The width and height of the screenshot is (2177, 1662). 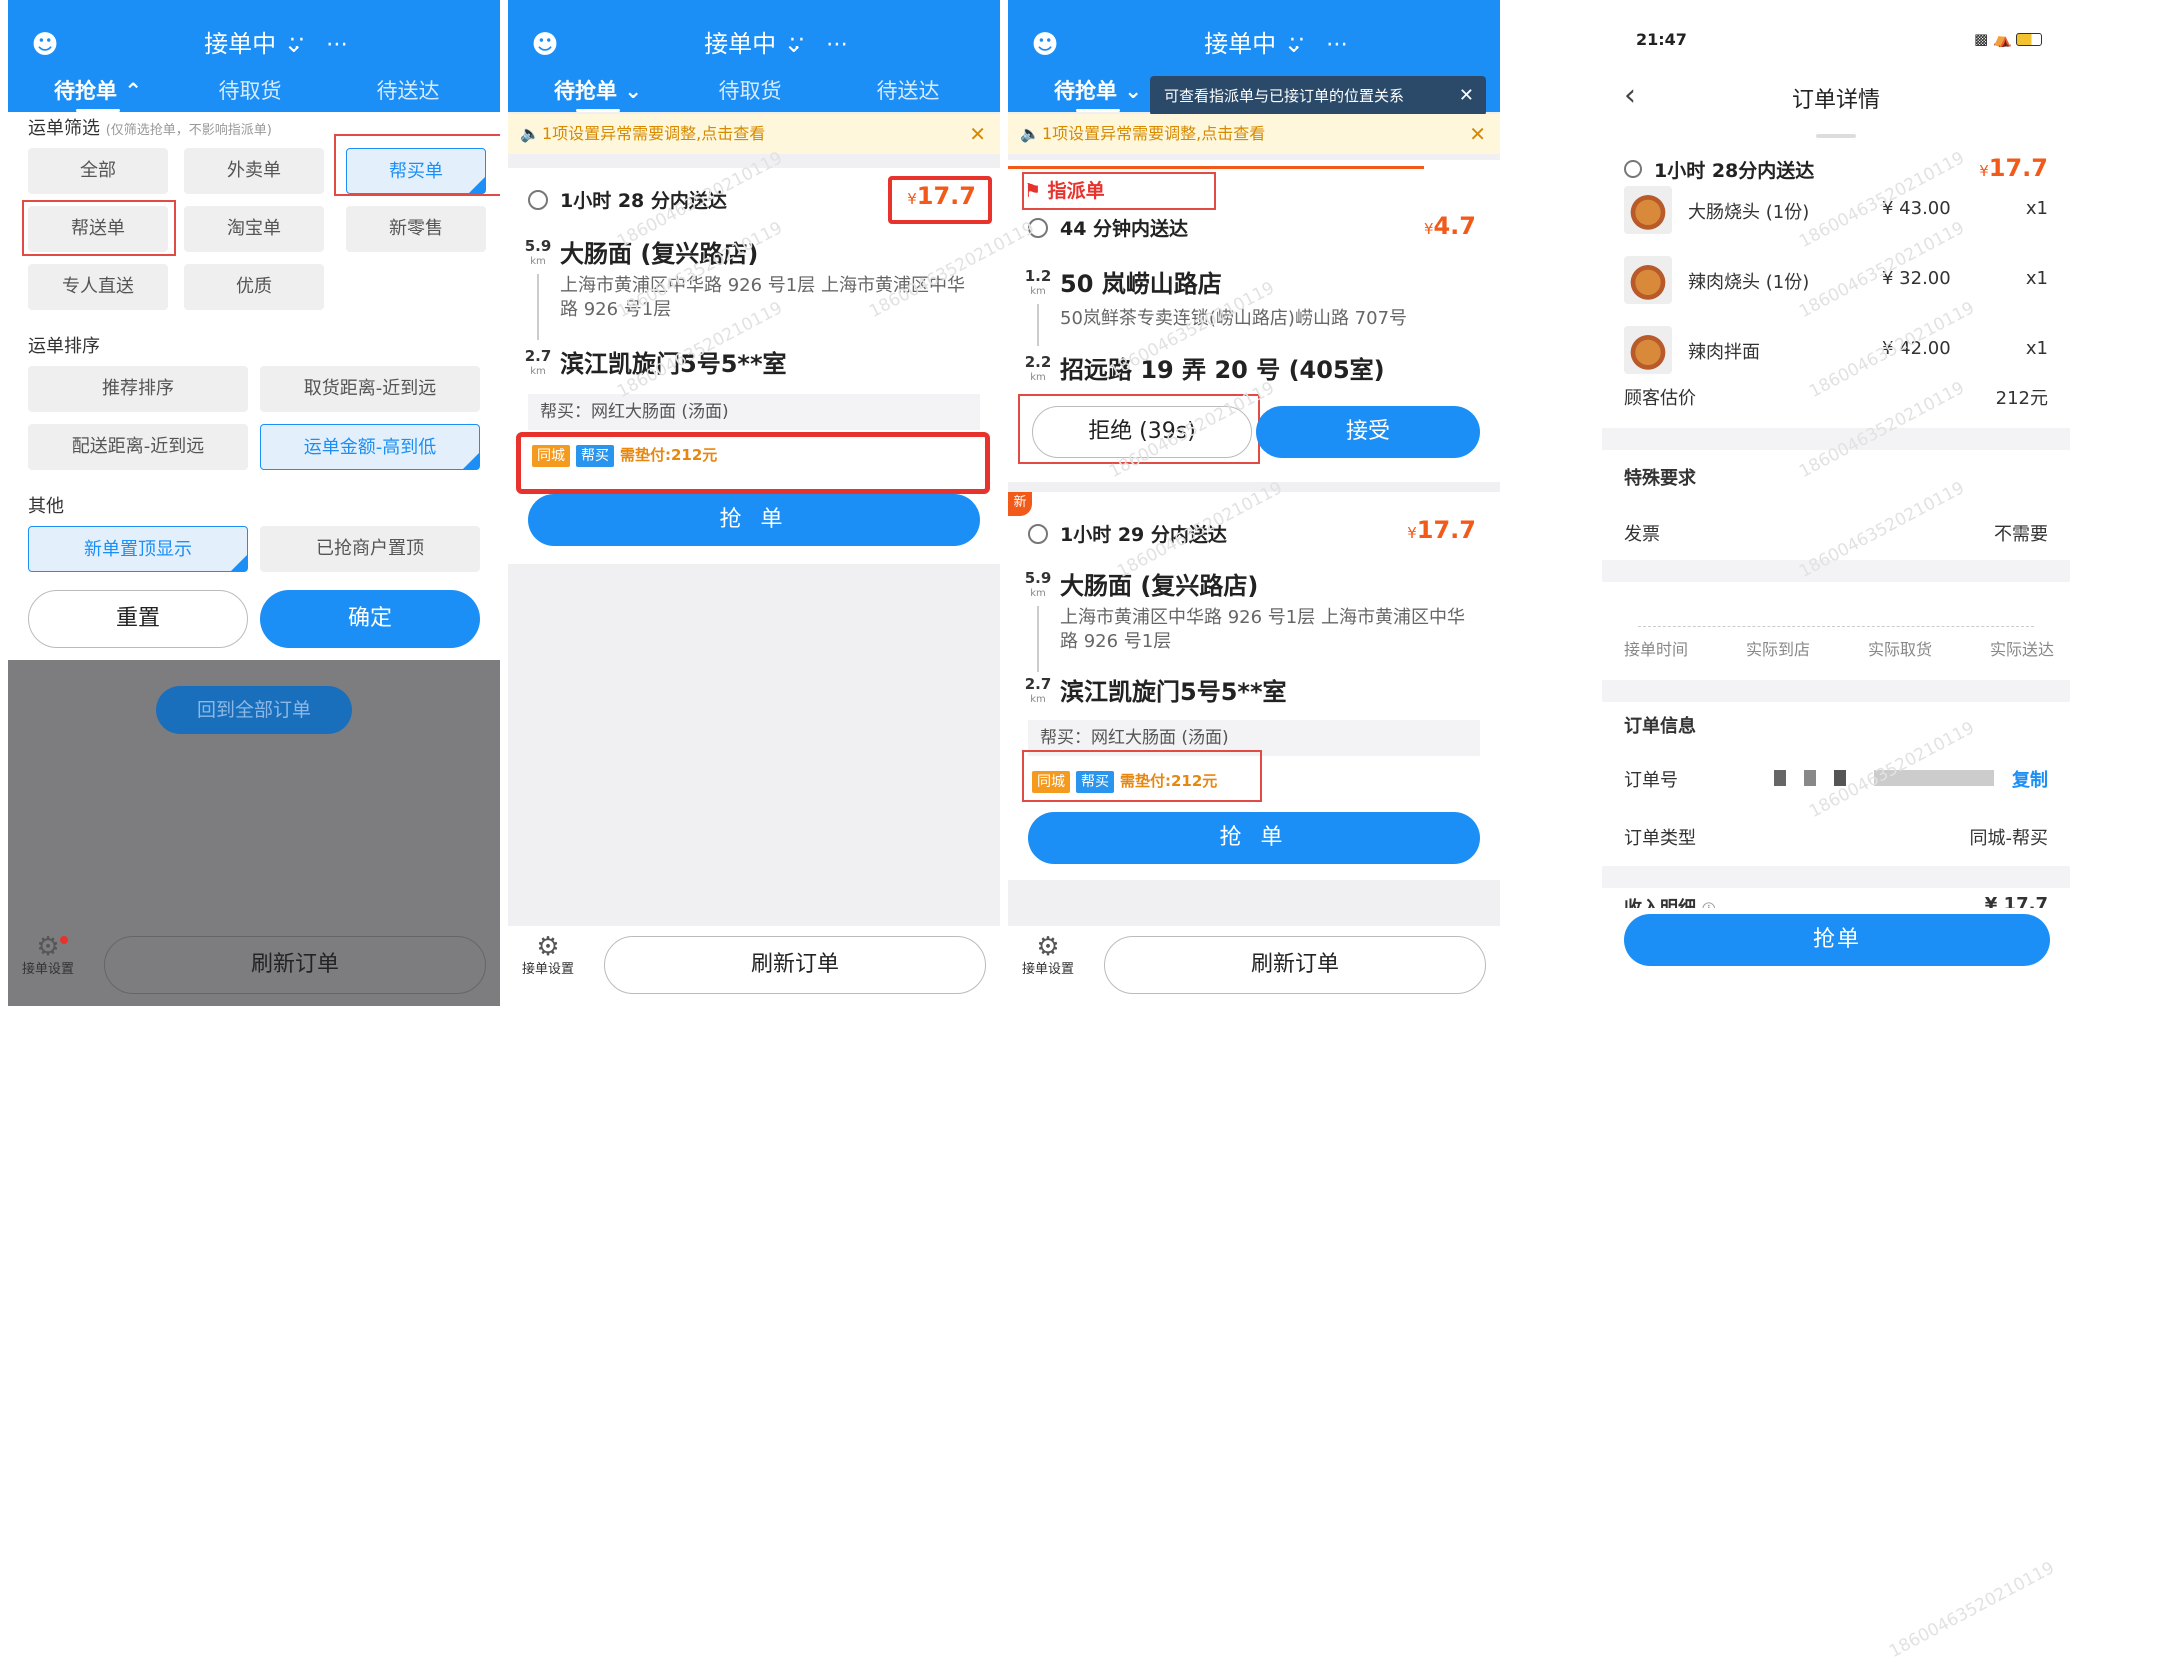 What do you see at coordinates (1159, 586) in the screenshot?
I see `pickup-name: 大肠面 (复兴路店)` at bounding box center [1159, 586].